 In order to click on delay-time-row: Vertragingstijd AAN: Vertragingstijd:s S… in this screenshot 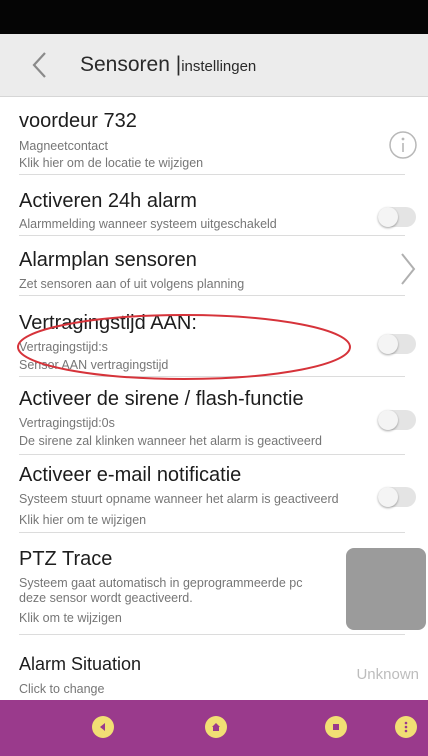, I will do `click(214, 344)`.